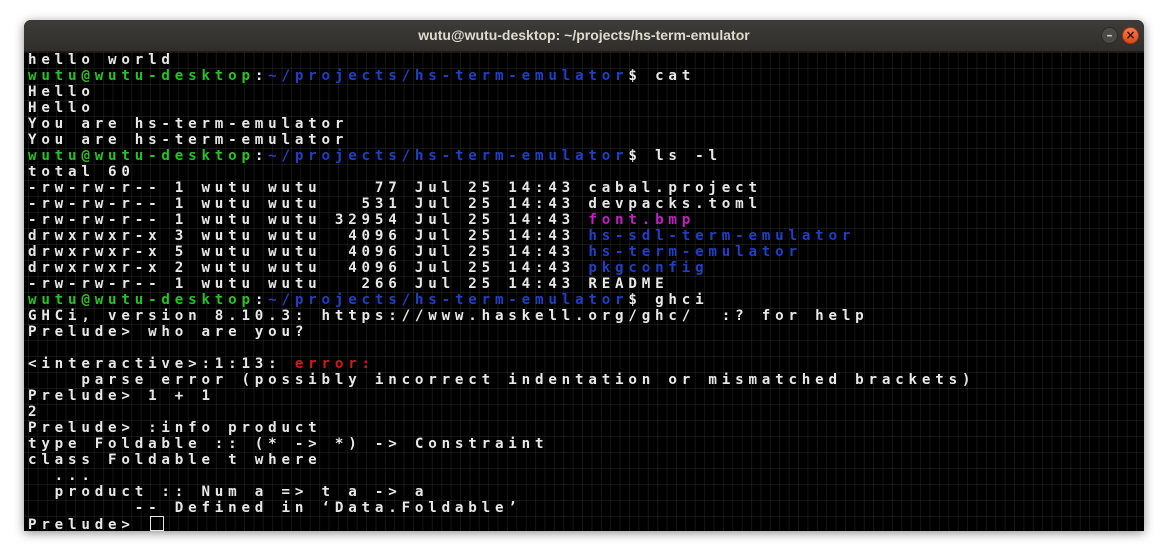 The height and width of the screenshot is (558, 1168). I want to click on terminal-line: type Foldable :: (* -> *) -> Constraint, so click(501, 444).